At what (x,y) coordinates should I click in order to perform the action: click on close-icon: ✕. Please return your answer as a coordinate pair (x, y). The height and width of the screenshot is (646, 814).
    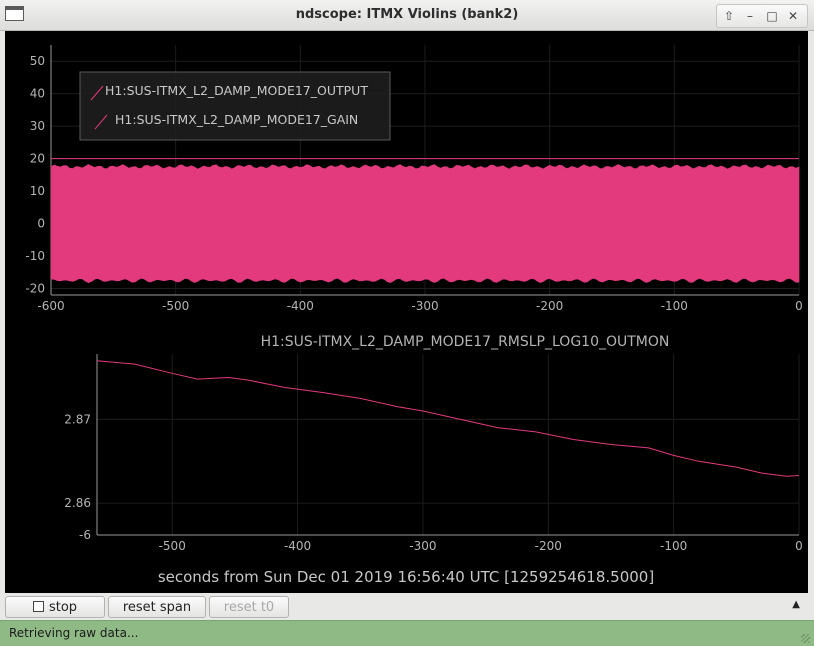
    Looking at the image, I should click on (793, 16).